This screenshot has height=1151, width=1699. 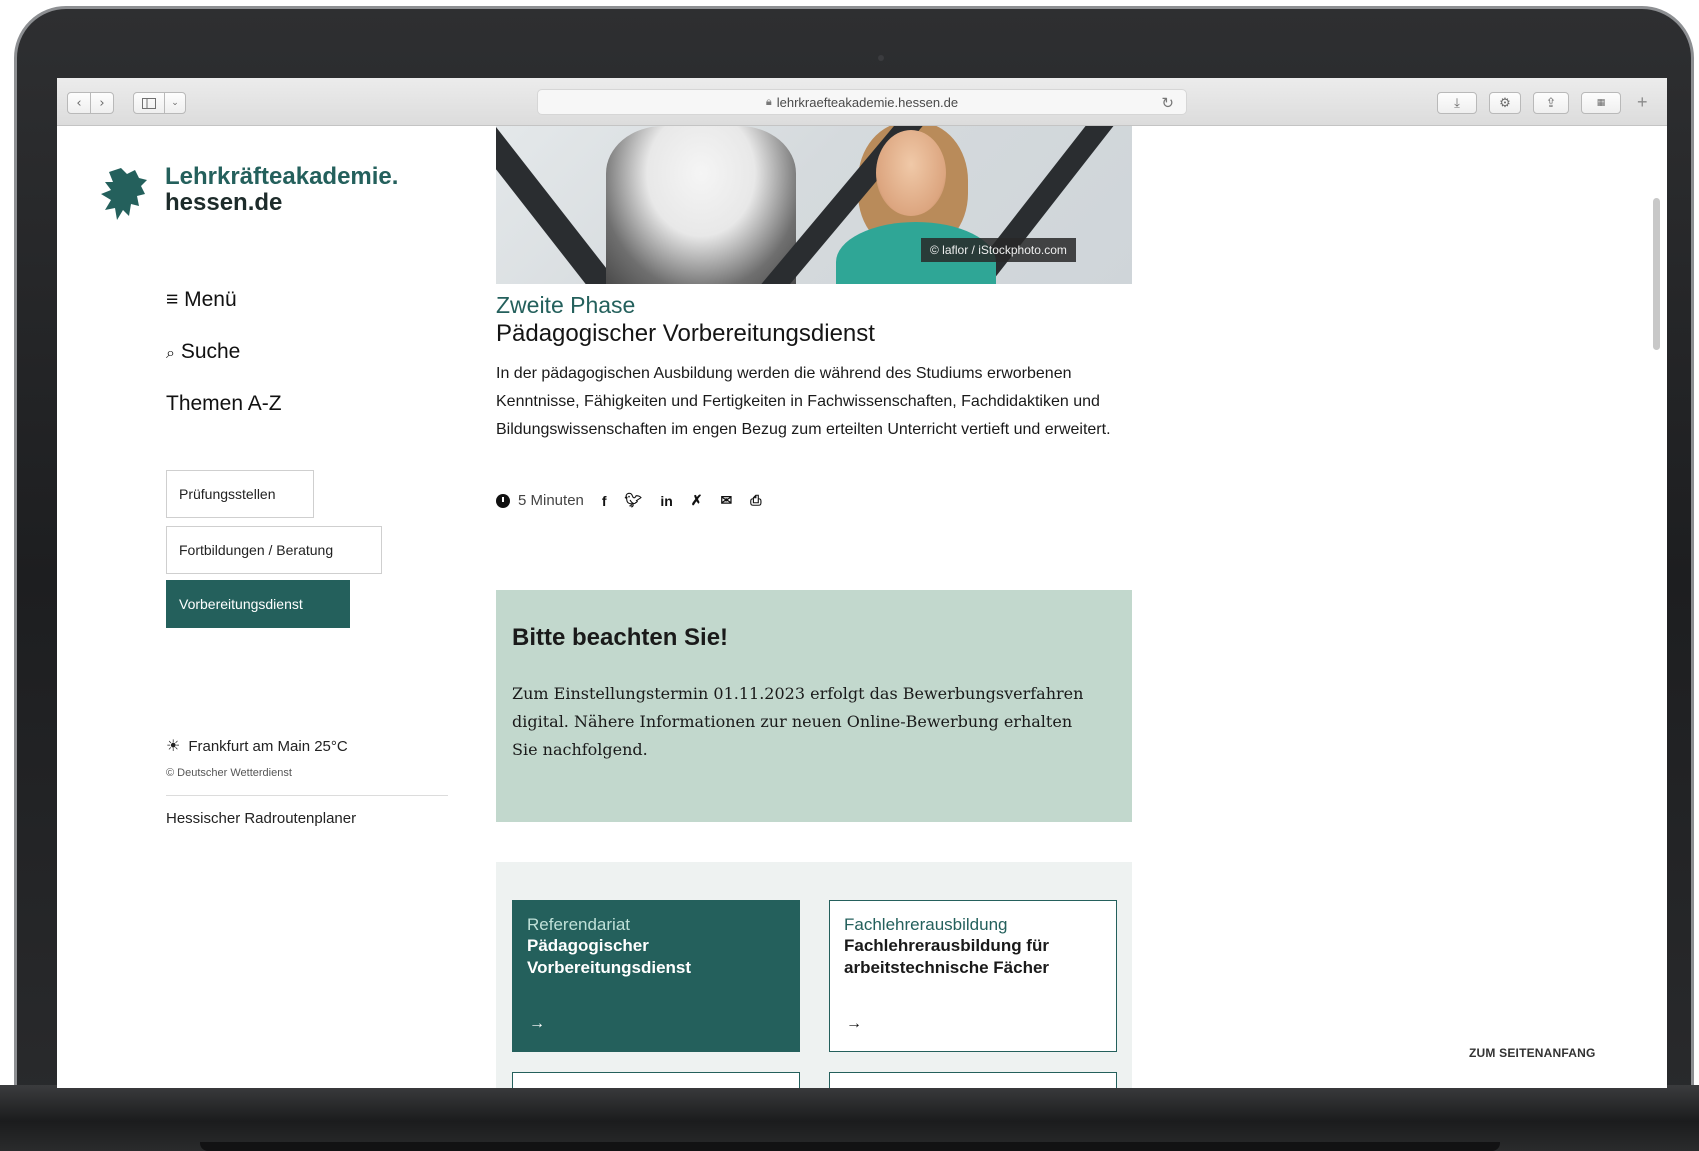 I want to click on card-partial-left, so click(x=656, y=1080).